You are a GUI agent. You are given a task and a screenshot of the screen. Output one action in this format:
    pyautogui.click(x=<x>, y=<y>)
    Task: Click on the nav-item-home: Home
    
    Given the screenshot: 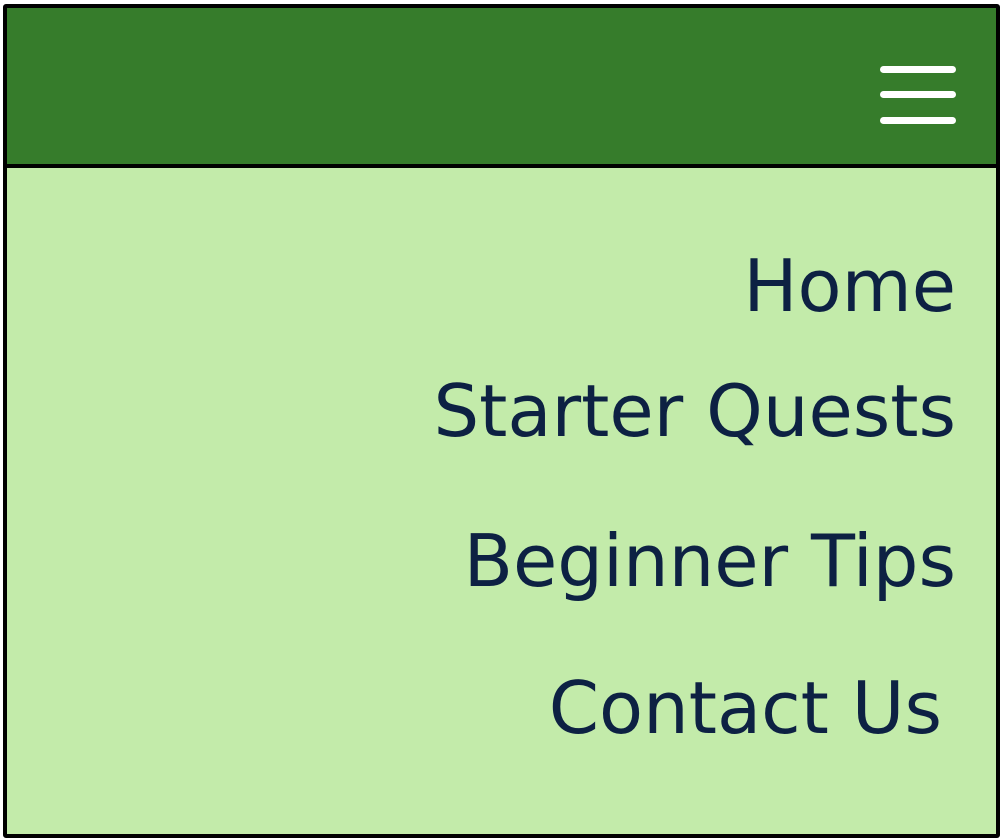 What is the action you would take?
    pyautogui.click(x=849, y=286)
    